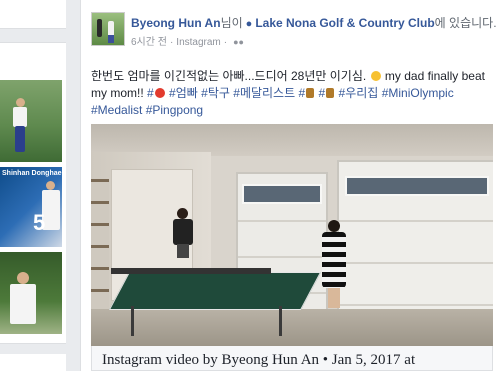  Describe the element at coordinates (238, 42) in the screenshot. I see `friends-icon: ●●` at that location.